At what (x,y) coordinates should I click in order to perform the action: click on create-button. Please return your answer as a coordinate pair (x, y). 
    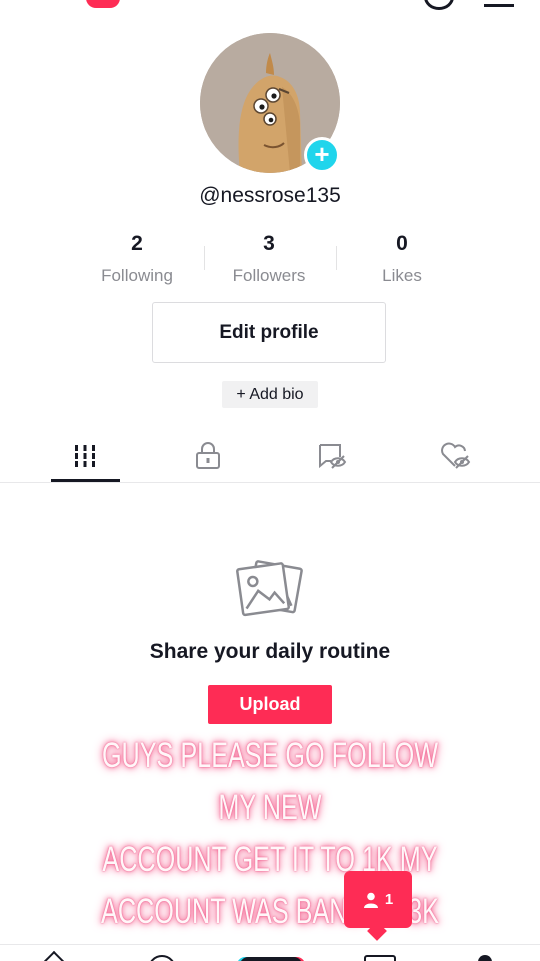
    Looking at the image, I should click on (271, 959).